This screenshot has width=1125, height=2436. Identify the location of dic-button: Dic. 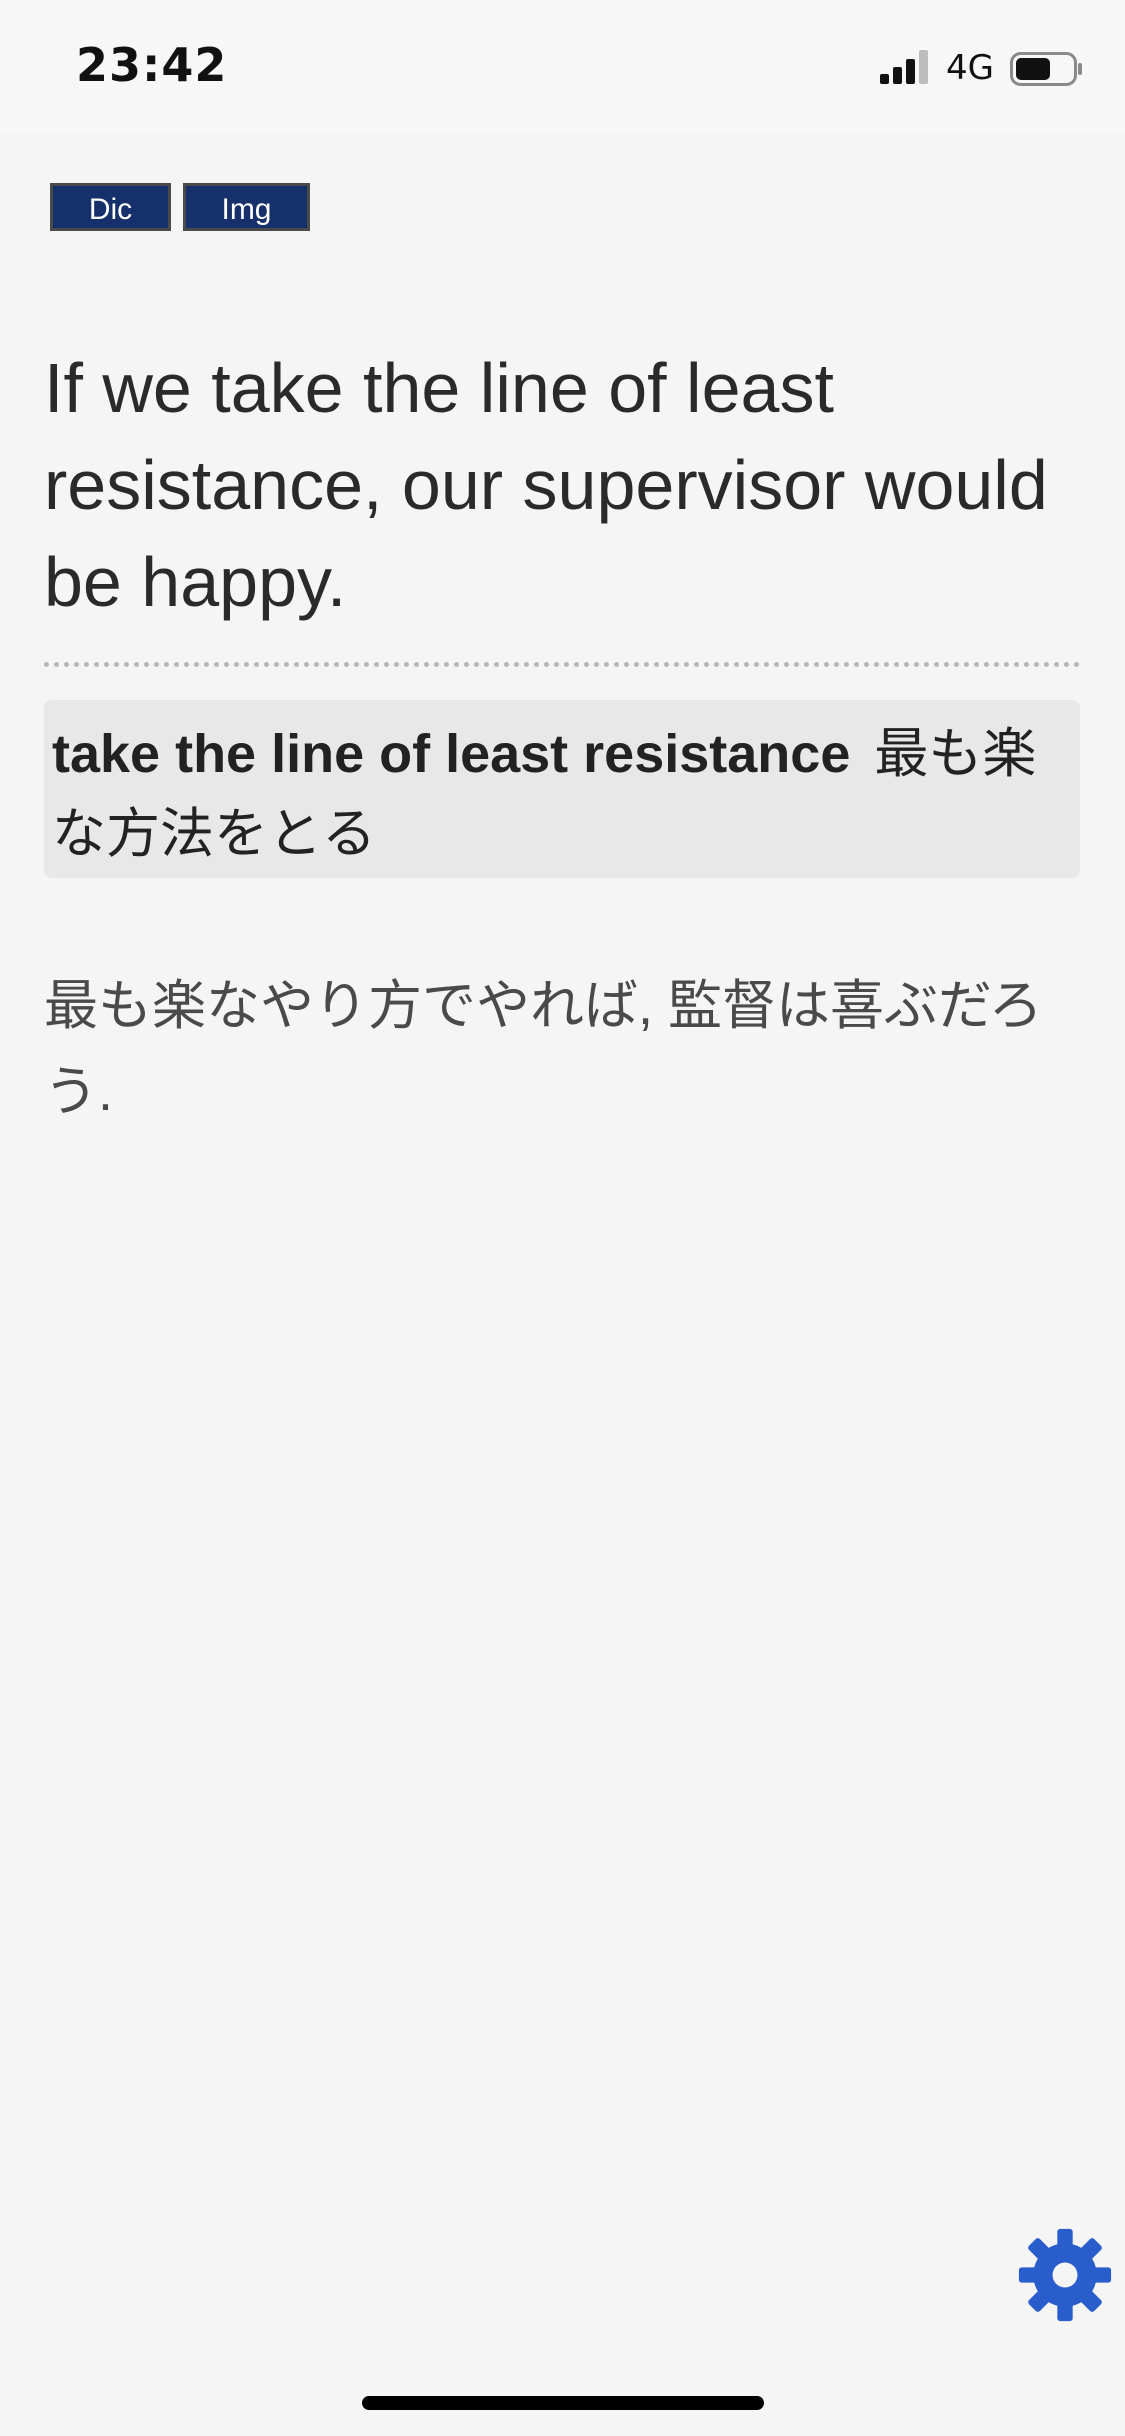
(110, 207).